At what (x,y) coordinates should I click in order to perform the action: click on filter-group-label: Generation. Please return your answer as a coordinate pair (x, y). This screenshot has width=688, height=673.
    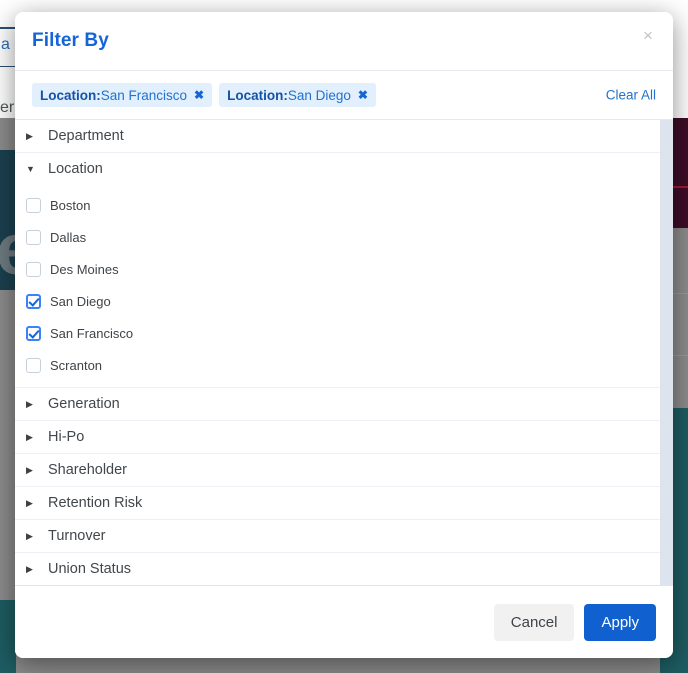
    Looking at the image, I should click on (84, 404).